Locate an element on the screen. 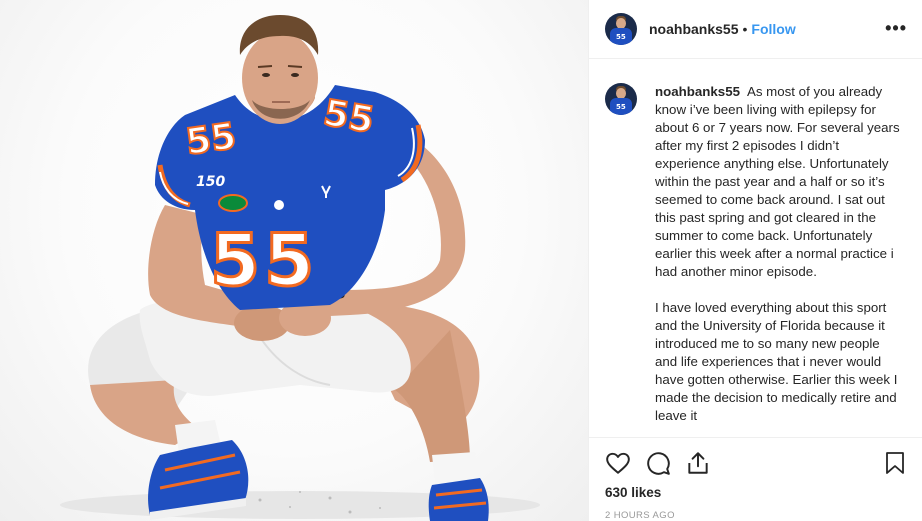  post-timestamp: 2 HOURS AGO is located at coordinates (640, 515).